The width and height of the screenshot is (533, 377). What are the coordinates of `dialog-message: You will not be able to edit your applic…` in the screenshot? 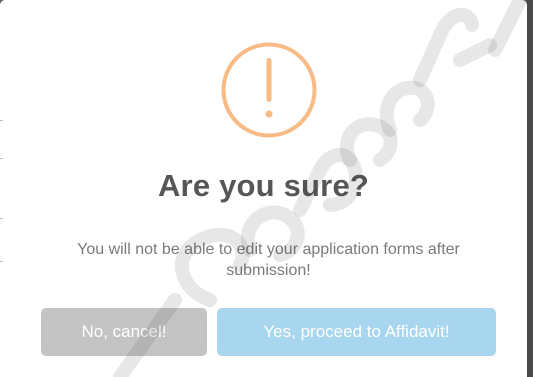 It's located at (268, 260).